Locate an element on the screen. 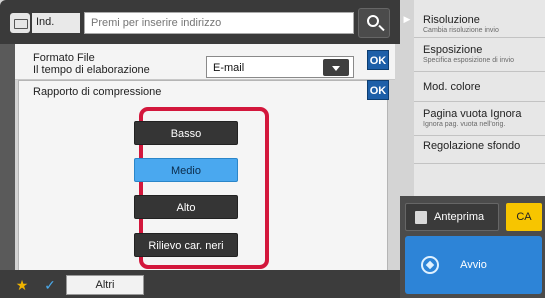 The height and width of the screenshot is (298, 545). menu-item-label: Risoluzione is located at coordinates (451, 20).